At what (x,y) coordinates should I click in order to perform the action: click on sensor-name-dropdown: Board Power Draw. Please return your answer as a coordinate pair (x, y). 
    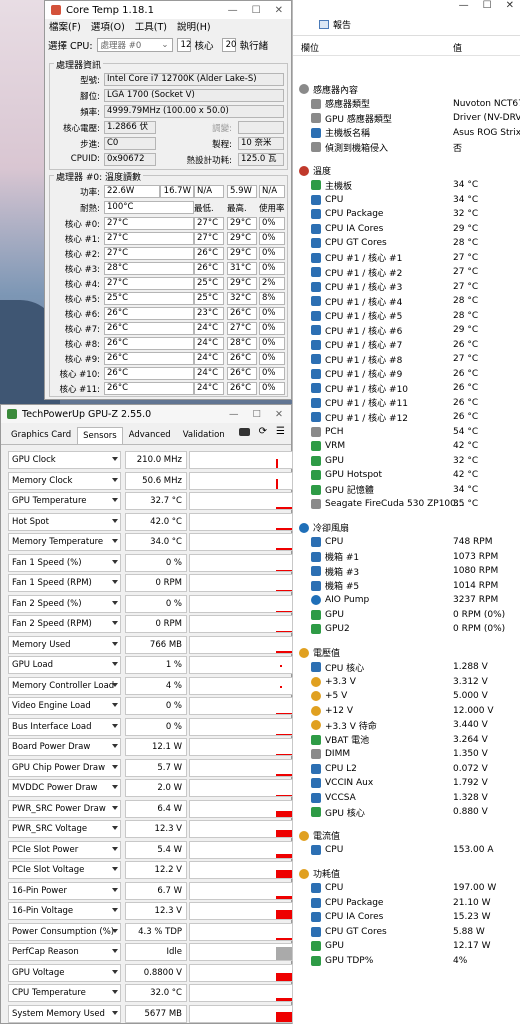
    Looking at the image, I should click on (64, 747).